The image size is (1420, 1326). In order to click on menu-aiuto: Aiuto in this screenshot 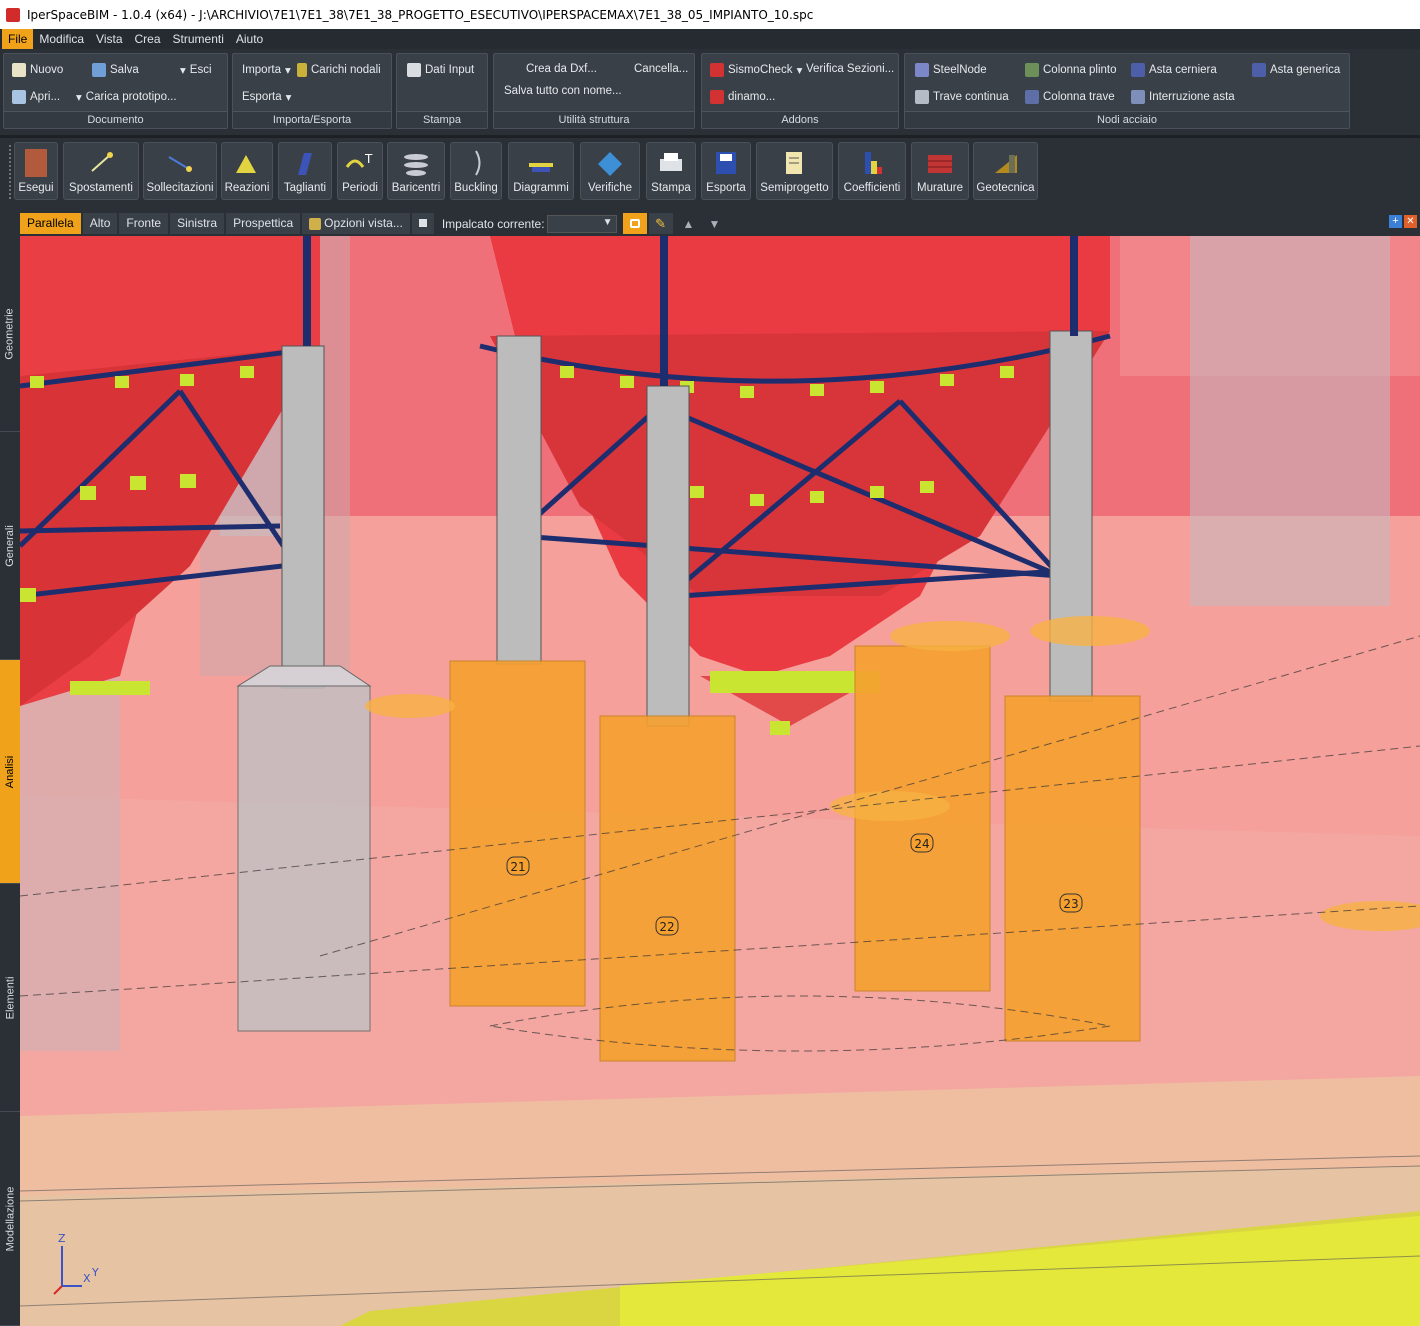, I will do `click(249, 39)`.